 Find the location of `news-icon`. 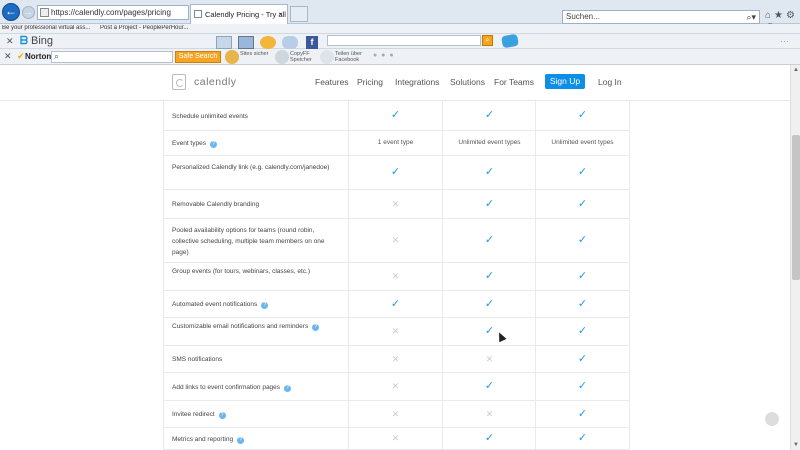

news-icon is located at coordinates (224, 42).